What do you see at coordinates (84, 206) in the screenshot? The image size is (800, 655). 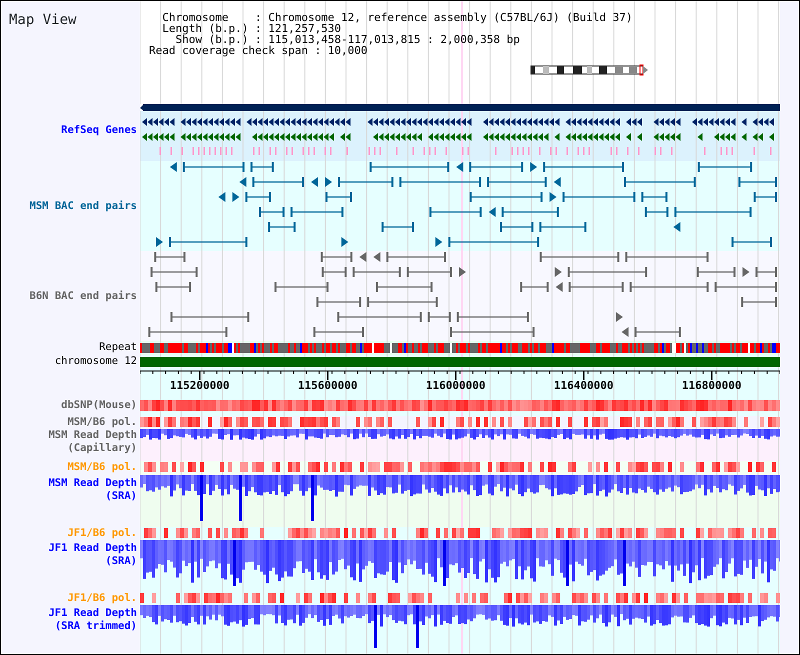 I see `track-label: MSM BAC end pairs` at bounding box center [84, 206].